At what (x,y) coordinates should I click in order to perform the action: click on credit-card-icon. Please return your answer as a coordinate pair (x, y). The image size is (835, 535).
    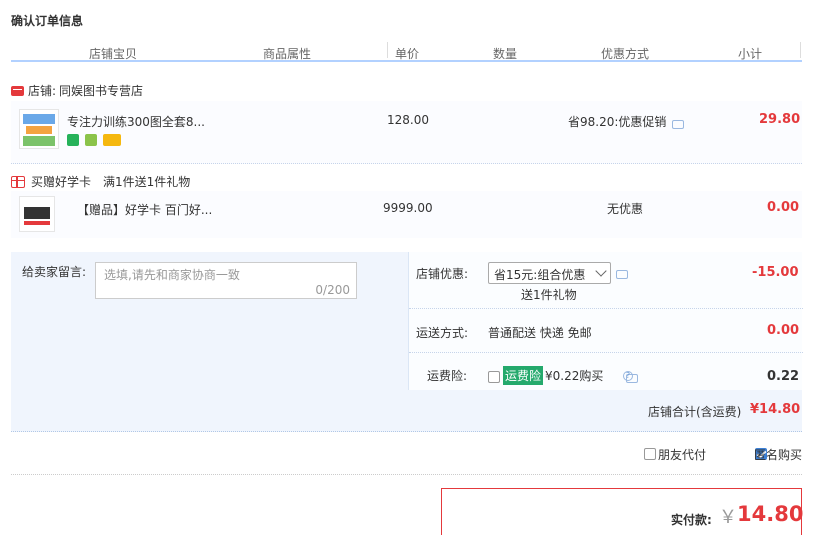
    Looking at the image, I should click on (111, 139).